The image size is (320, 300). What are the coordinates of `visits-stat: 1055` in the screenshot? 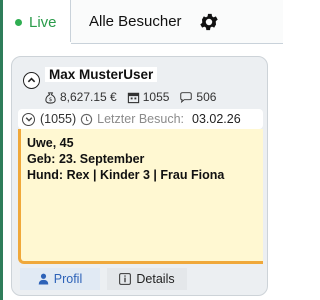 It's located at (148, 97).